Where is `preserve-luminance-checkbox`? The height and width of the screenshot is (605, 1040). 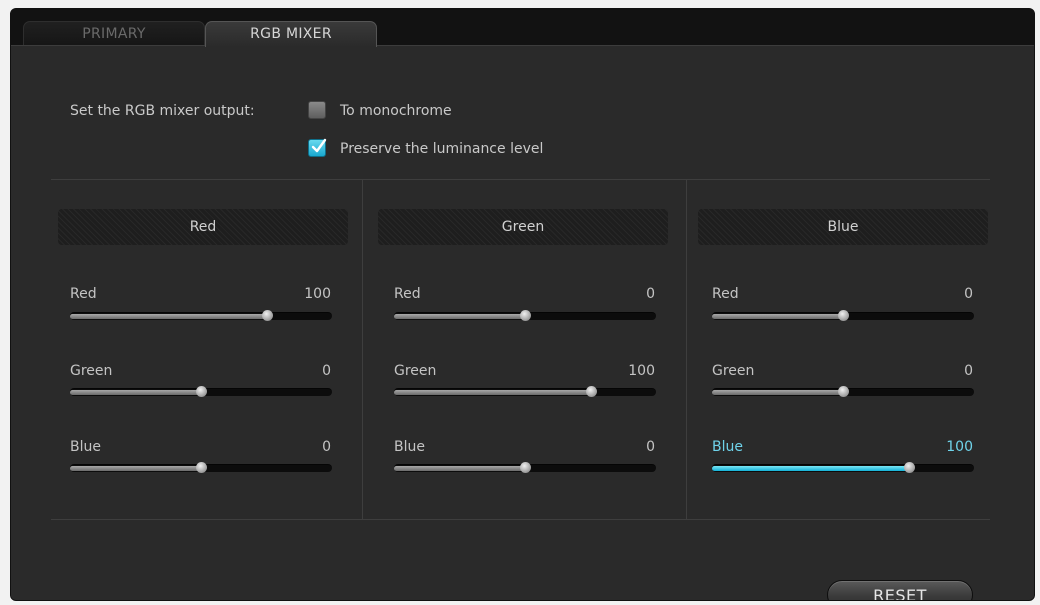 preserve-luminance-checkbox is located at coordinates (317, 147).